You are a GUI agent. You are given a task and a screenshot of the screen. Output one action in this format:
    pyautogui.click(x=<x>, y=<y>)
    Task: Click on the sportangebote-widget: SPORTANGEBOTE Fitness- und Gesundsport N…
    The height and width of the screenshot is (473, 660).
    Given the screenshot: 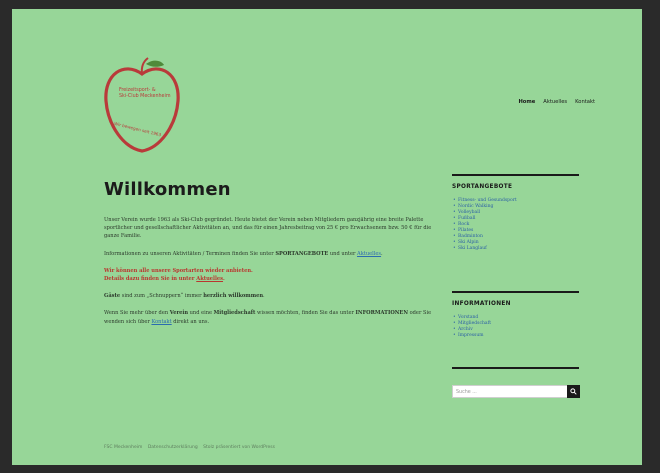 What is the action you would take?
    pyautogui.click(x=515, y=213)
    